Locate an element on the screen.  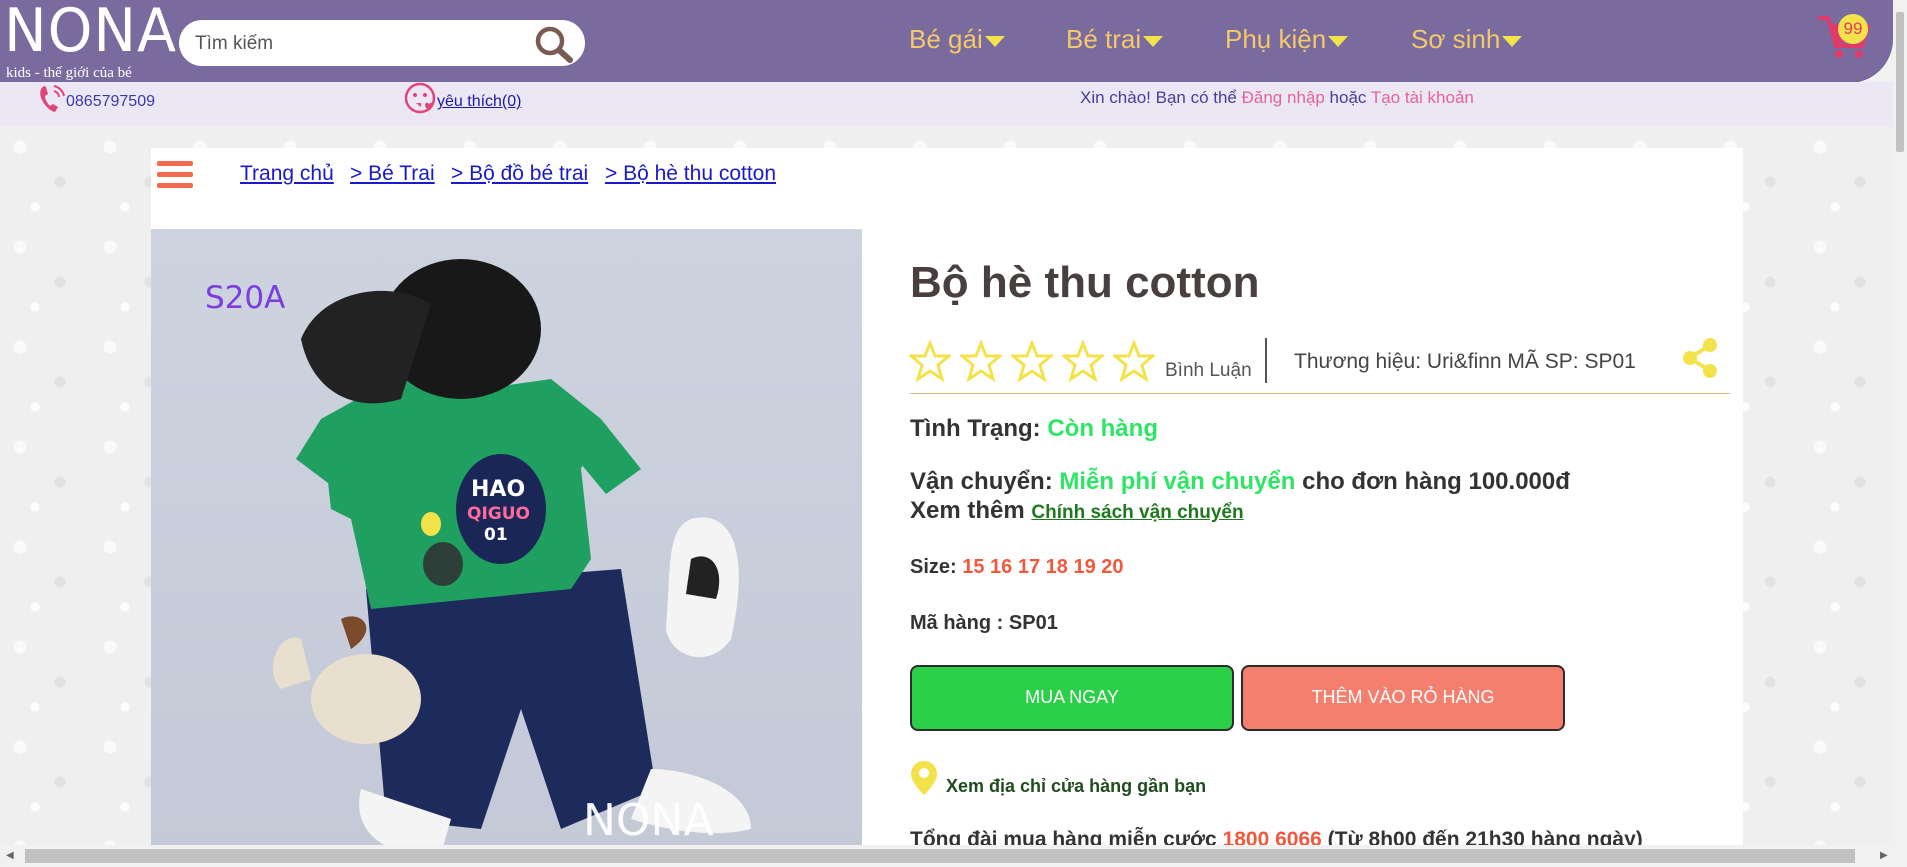
breadcrumb-bo-do-be-trai: > Bộ đồ bé trai is located at coordinates (519, 174).